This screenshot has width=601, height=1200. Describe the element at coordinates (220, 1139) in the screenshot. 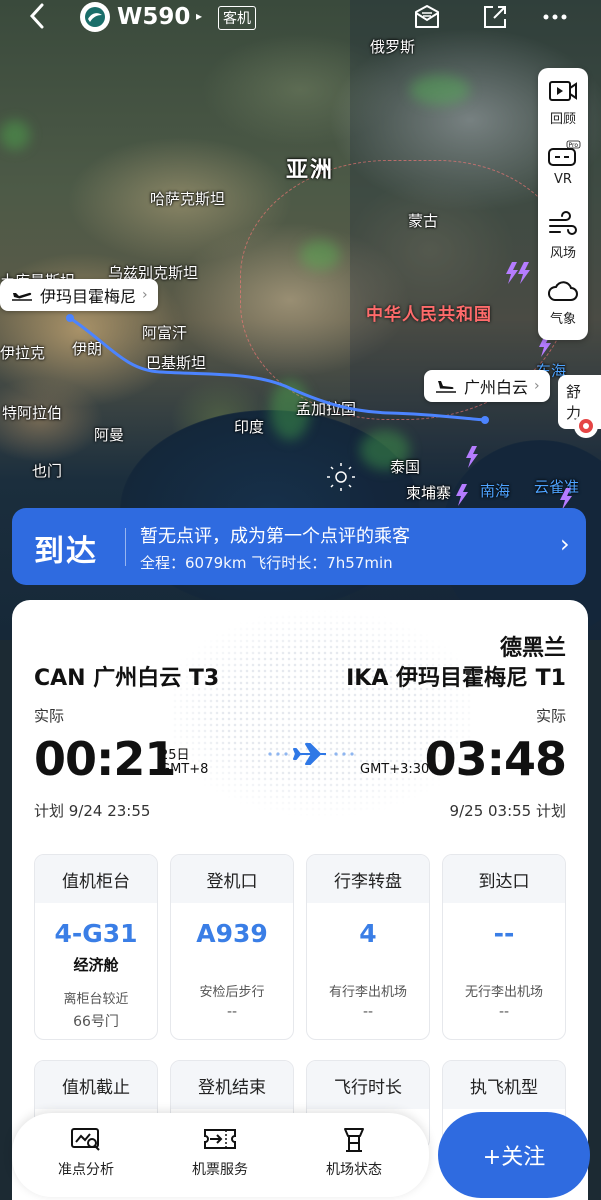

I see `ticket-icon` at that location.